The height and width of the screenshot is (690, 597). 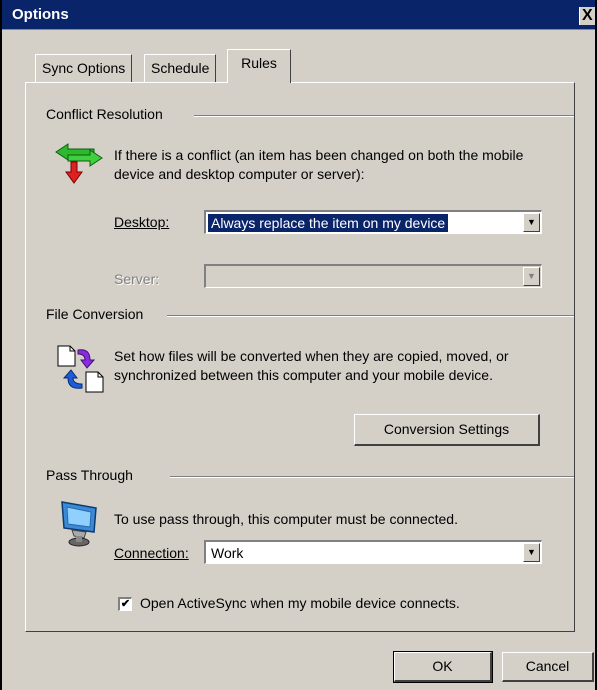 What do you see at coordinates (443, 667) in the screenshot?
I see `ok-button: OK` at bounding box center [443, 667].